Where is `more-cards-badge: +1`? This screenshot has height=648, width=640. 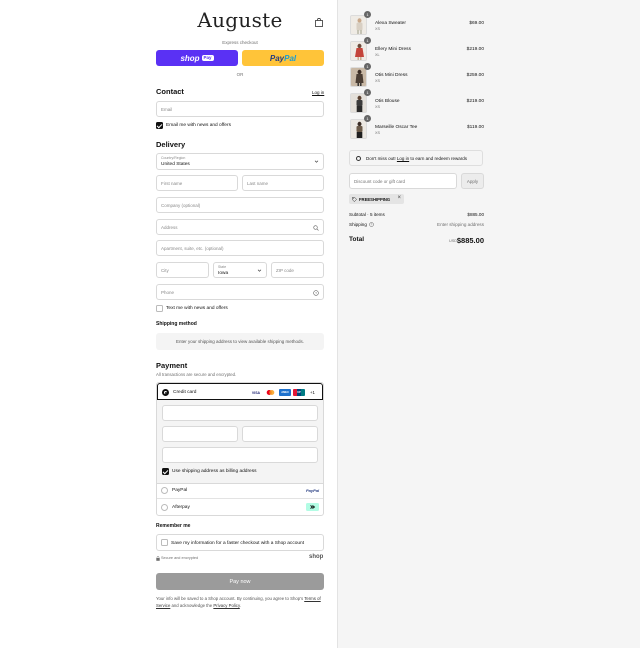
more-cards-badge: +1 is located at coordinates (312, 392).